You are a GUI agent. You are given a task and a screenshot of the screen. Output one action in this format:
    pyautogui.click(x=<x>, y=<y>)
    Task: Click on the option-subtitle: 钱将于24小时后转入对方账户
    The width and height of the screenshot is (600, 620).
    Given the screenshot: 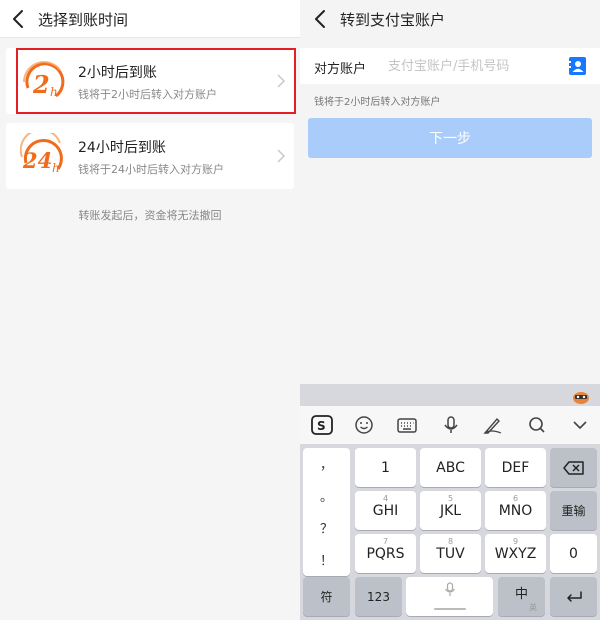 What is the action you would take?
    pyautogui.click(x=151, y=169)
    